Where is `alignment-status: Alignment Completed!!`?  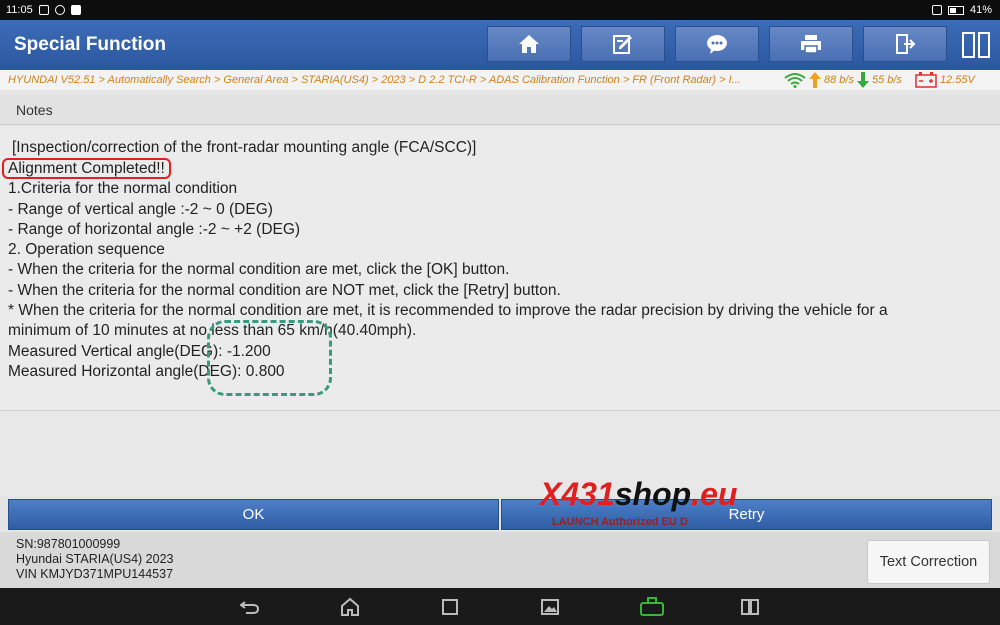
alignment-status: Alignment Completed!! is located at coordinates (86, 168).